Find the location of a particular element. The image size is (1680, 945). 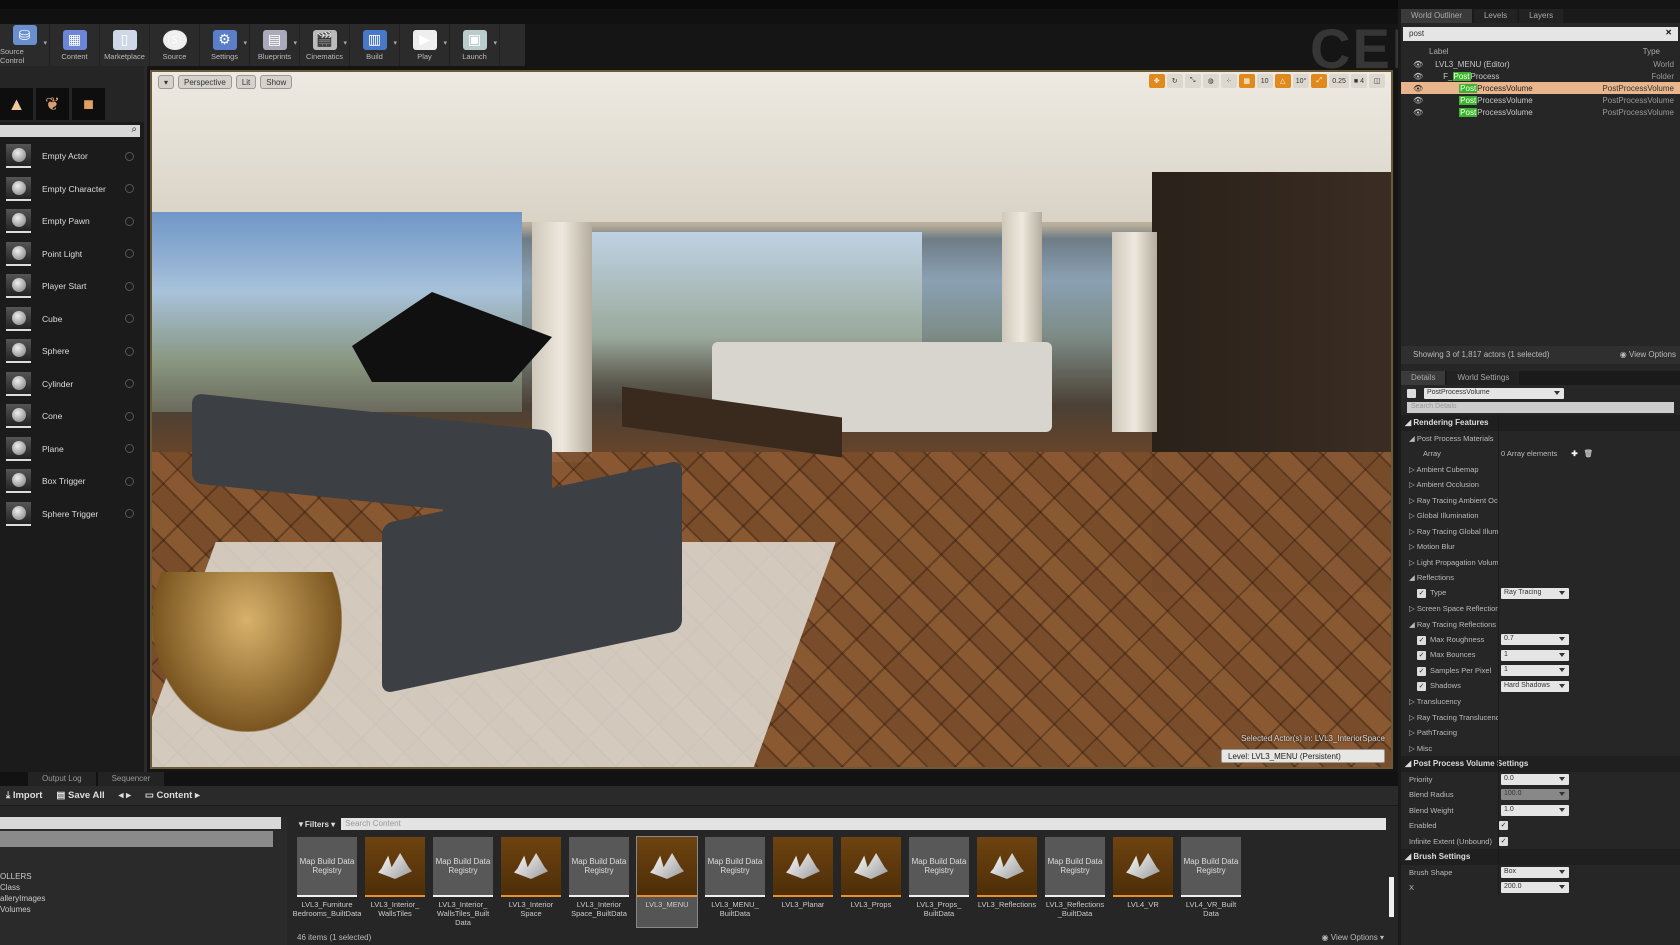

property-field: 1.0 is located at coordinates (1535, 810).